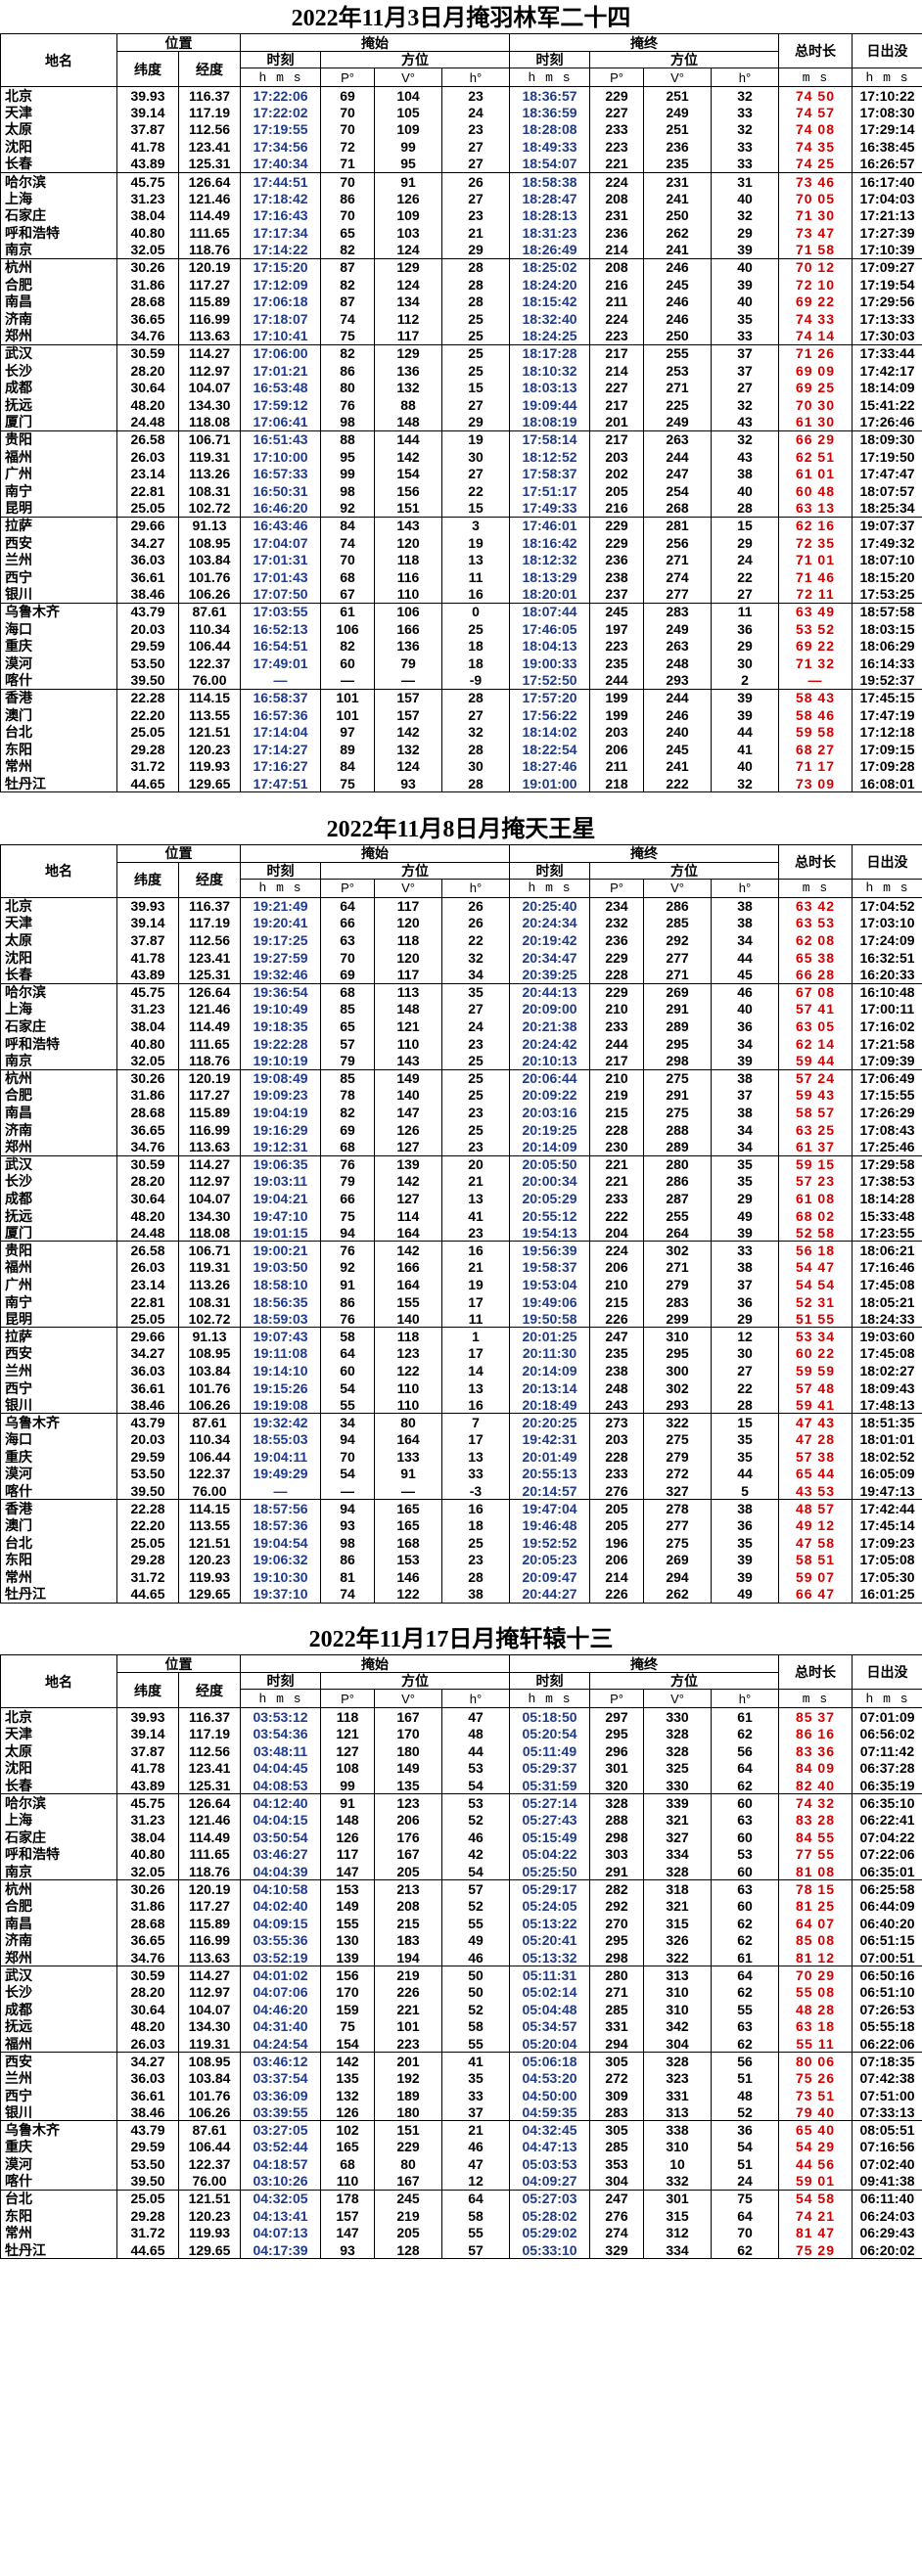 The height and width of the screenshot is (2576, 922). What do you see at coordinates (280, 456) in the screenshot?
I see `ingress-time-cell: 17:10:00` at bounding box center [280, 456].